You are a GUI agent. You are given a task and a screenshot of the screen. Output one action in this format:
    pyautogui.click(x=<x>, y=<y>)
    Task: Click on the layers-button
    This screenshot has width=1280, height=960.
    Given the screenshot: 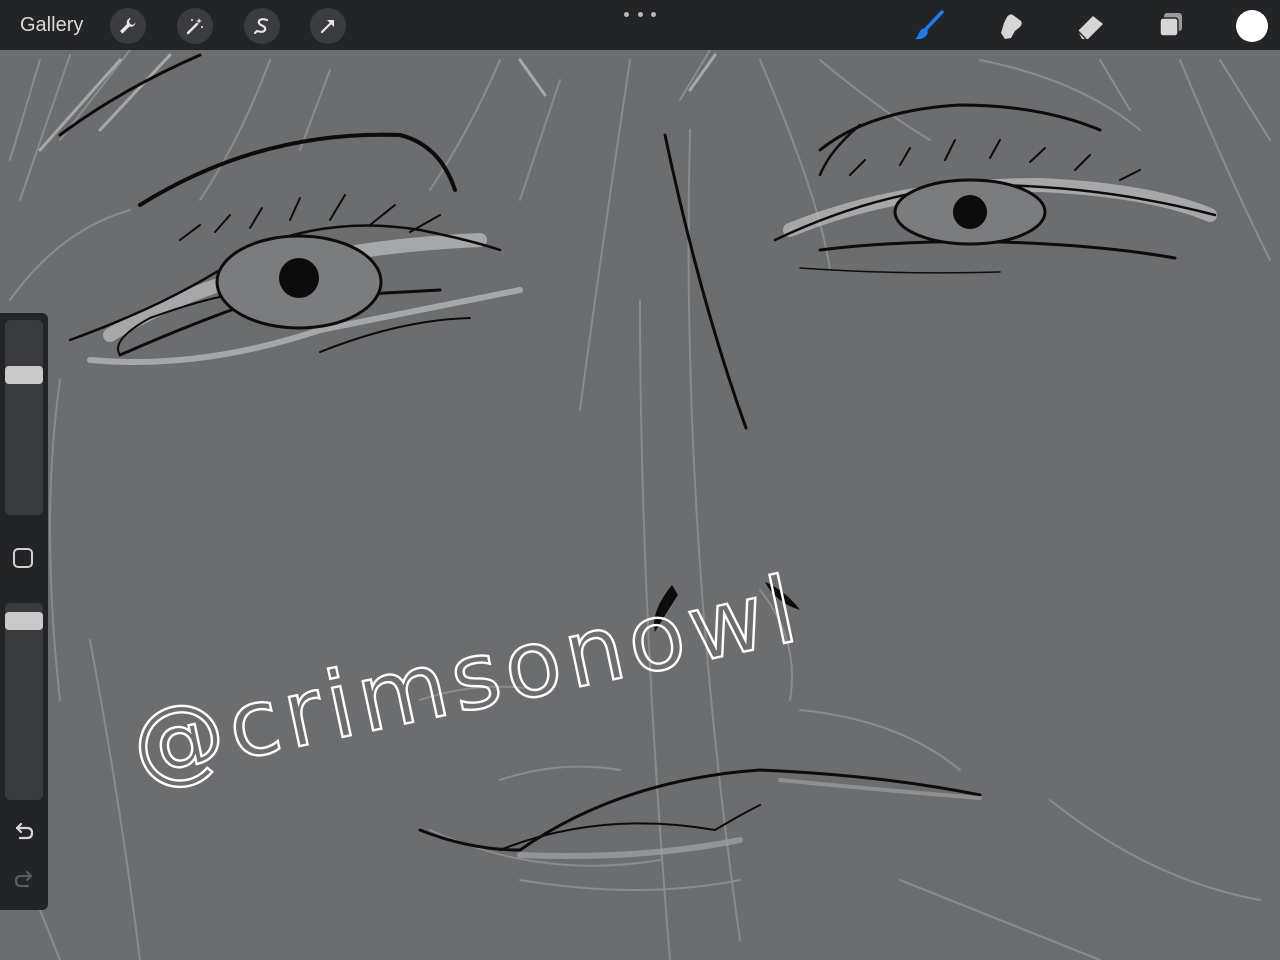 What is the action you would take?
    pyautogui.click(x=1171, y=26)
    